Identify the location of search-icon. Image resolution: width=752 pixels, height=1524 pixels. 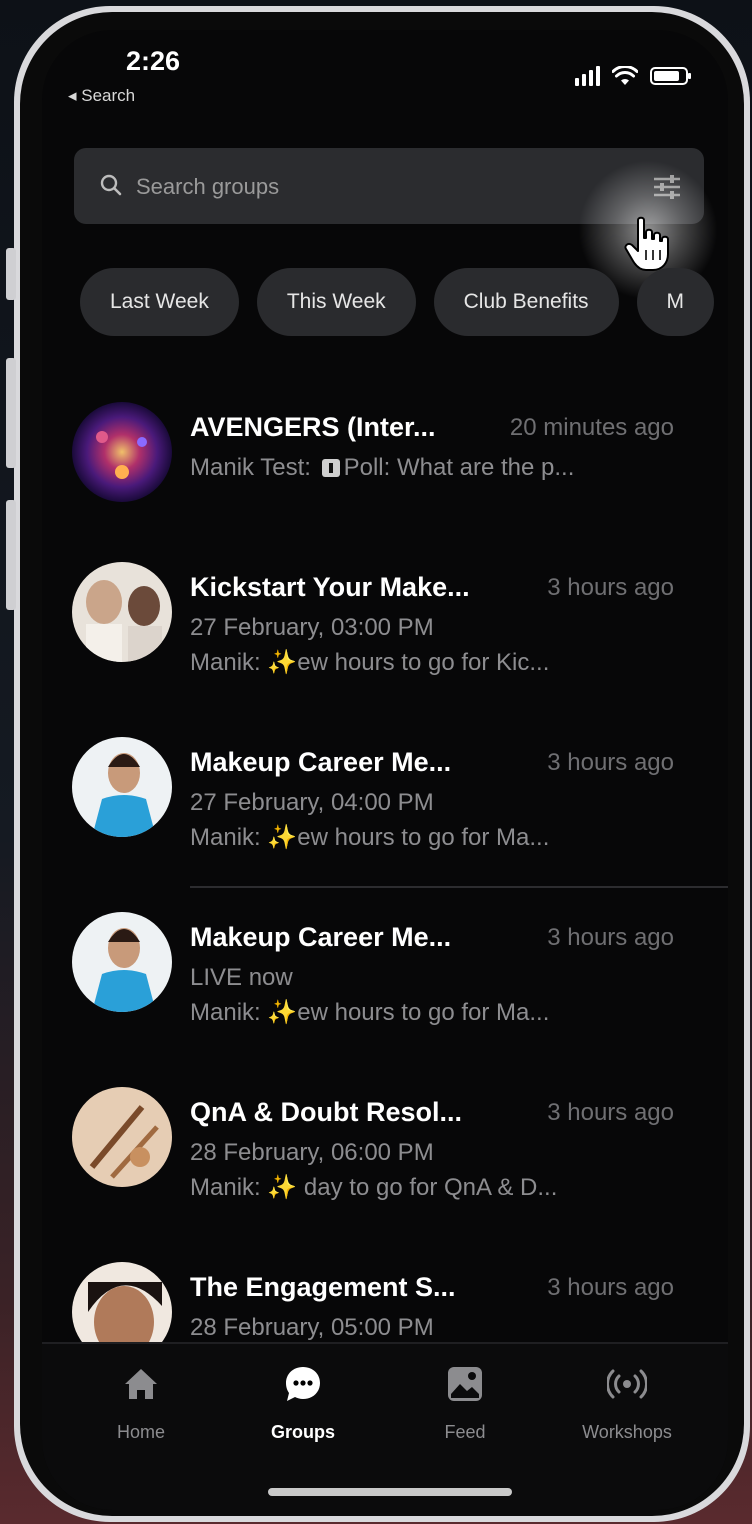
(111, 185).